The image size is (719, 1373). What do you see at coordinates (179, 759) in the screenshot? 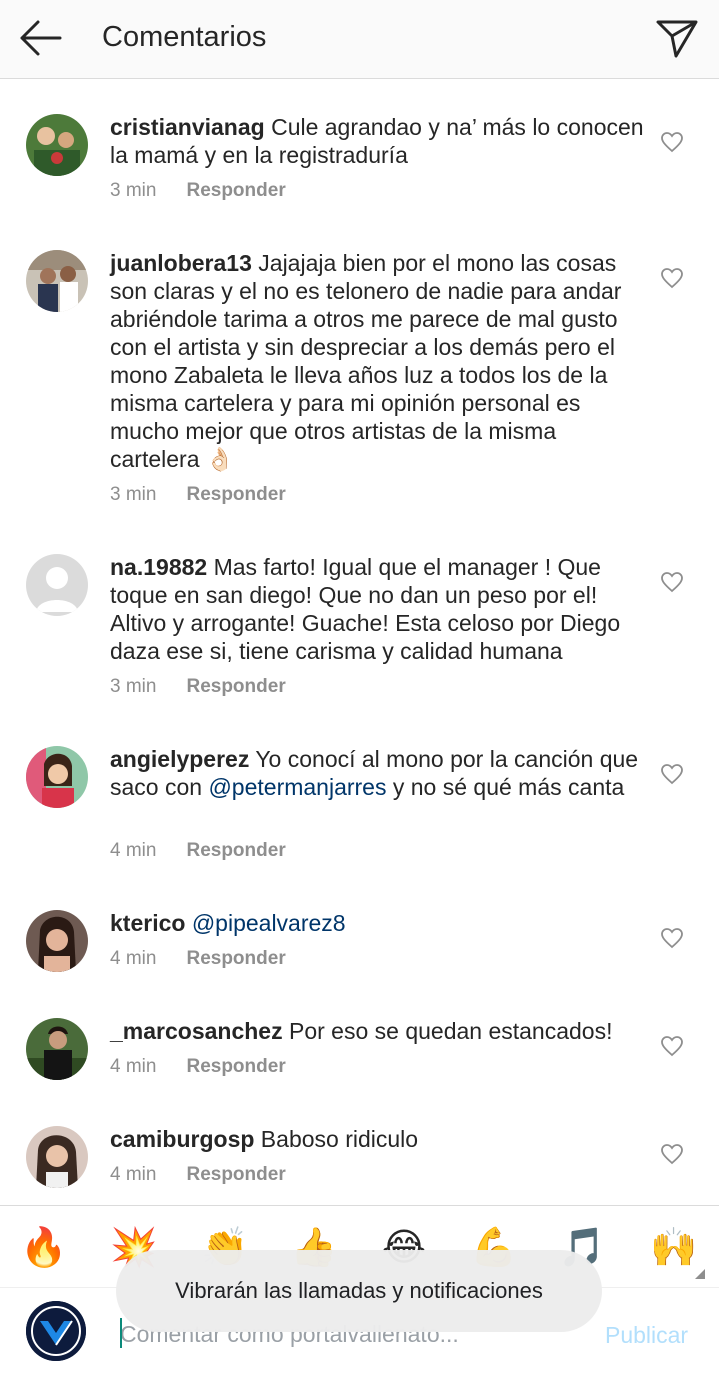
I see `comment-username: angielyperez` at bounding box center [179, 759].